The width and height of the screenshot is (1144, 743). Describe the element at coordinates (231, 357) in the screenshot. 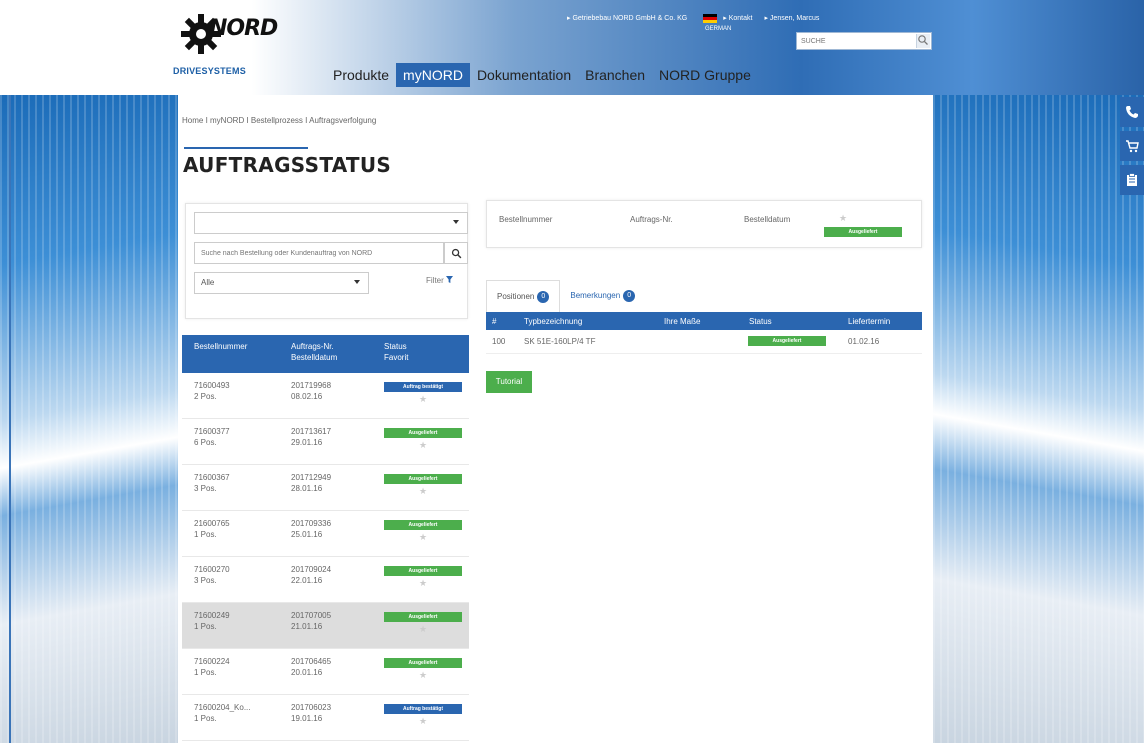

I see `col-bestellnummer: Bestellnummer` at that location.